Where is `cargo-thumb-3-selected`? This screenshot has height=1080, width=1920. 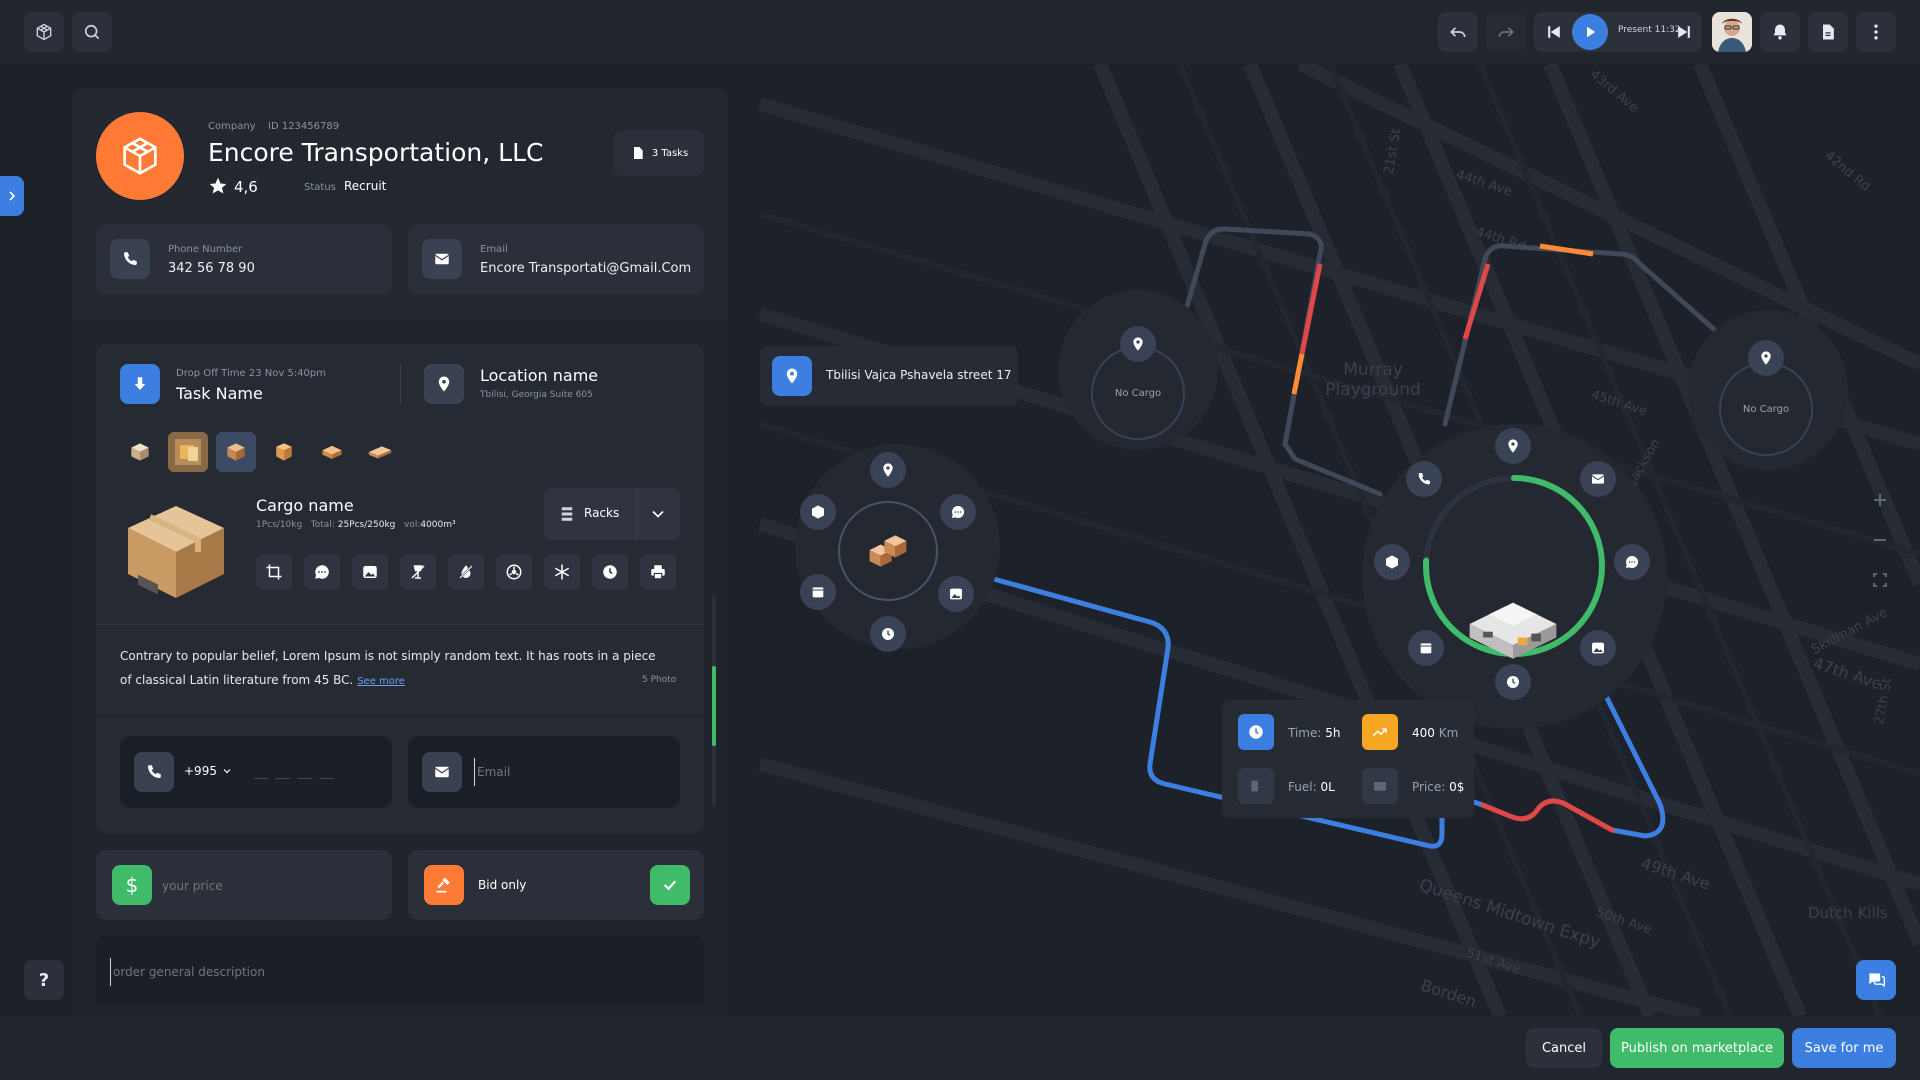 cargo-thumb-3-selected is located at coordinates (236, 452).